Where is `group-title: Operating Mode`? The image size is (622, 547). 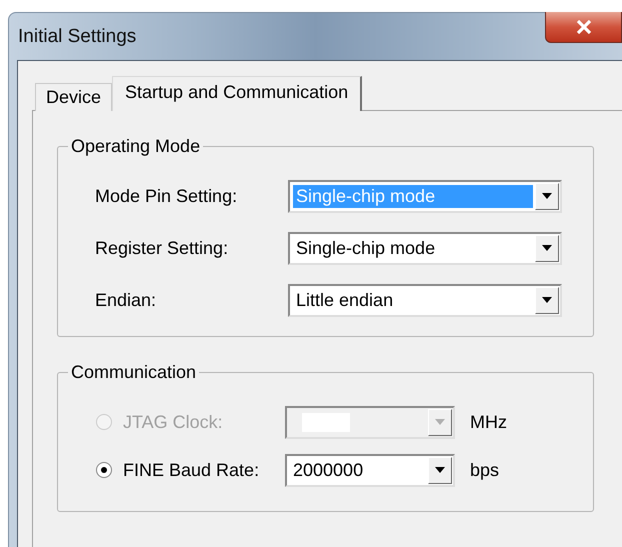
group-title: Operating Mode is located at coordinates (136, 146).